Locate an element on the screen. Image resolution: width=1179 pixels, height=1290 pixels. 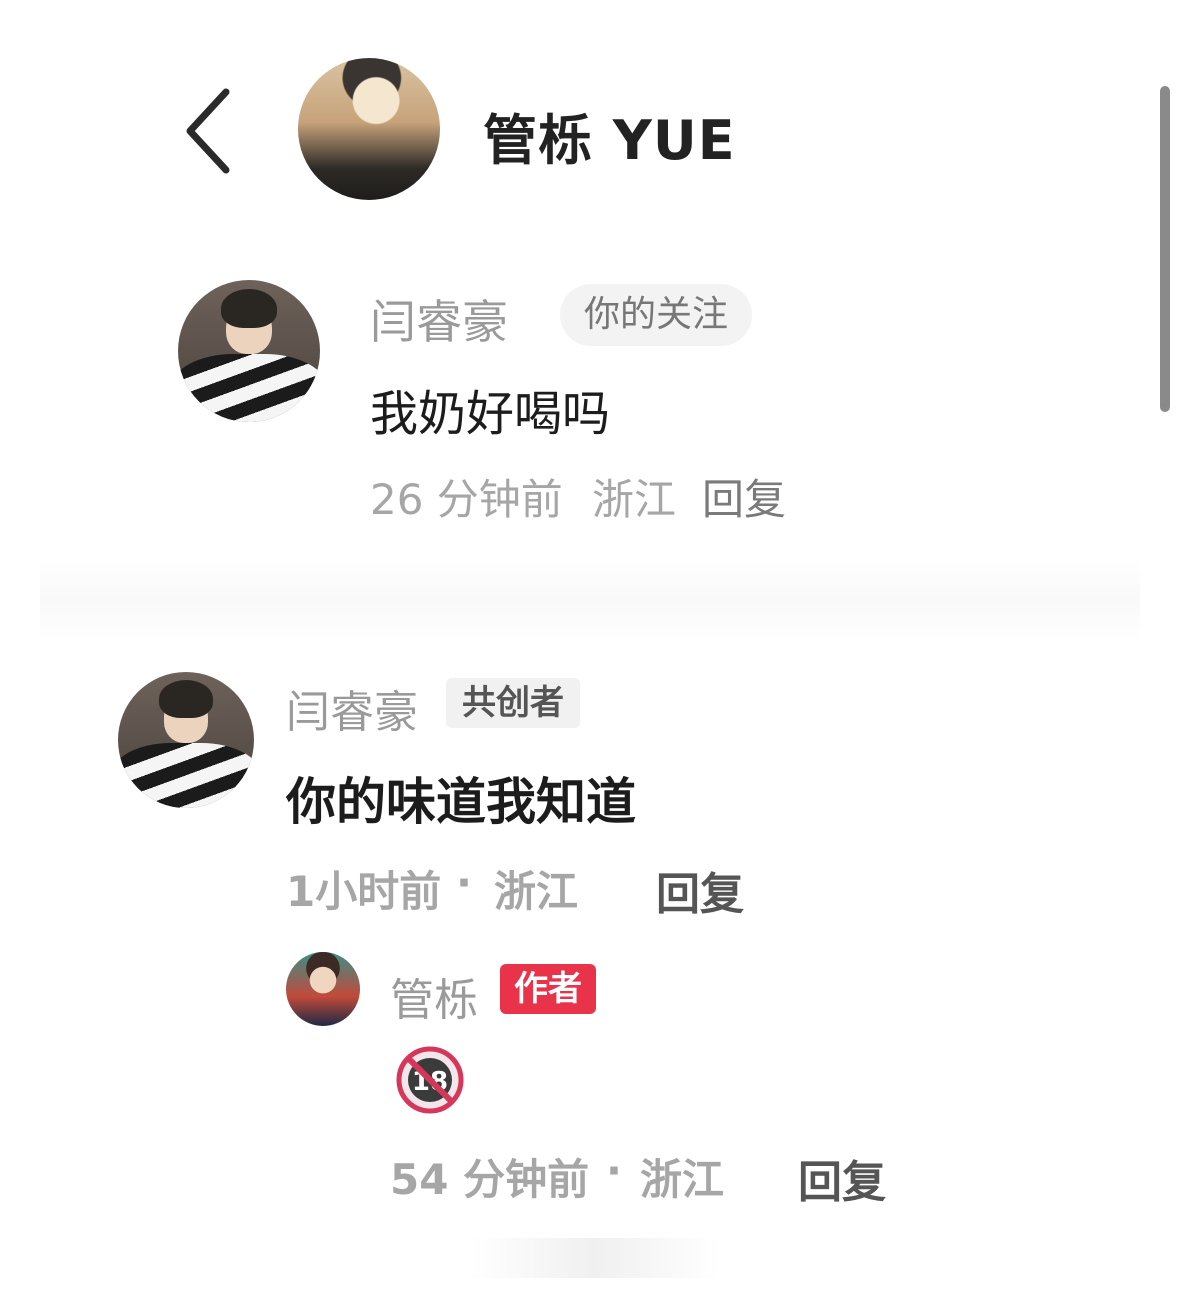
reply-location: 浙江 is located at coordinates (682, 1179).